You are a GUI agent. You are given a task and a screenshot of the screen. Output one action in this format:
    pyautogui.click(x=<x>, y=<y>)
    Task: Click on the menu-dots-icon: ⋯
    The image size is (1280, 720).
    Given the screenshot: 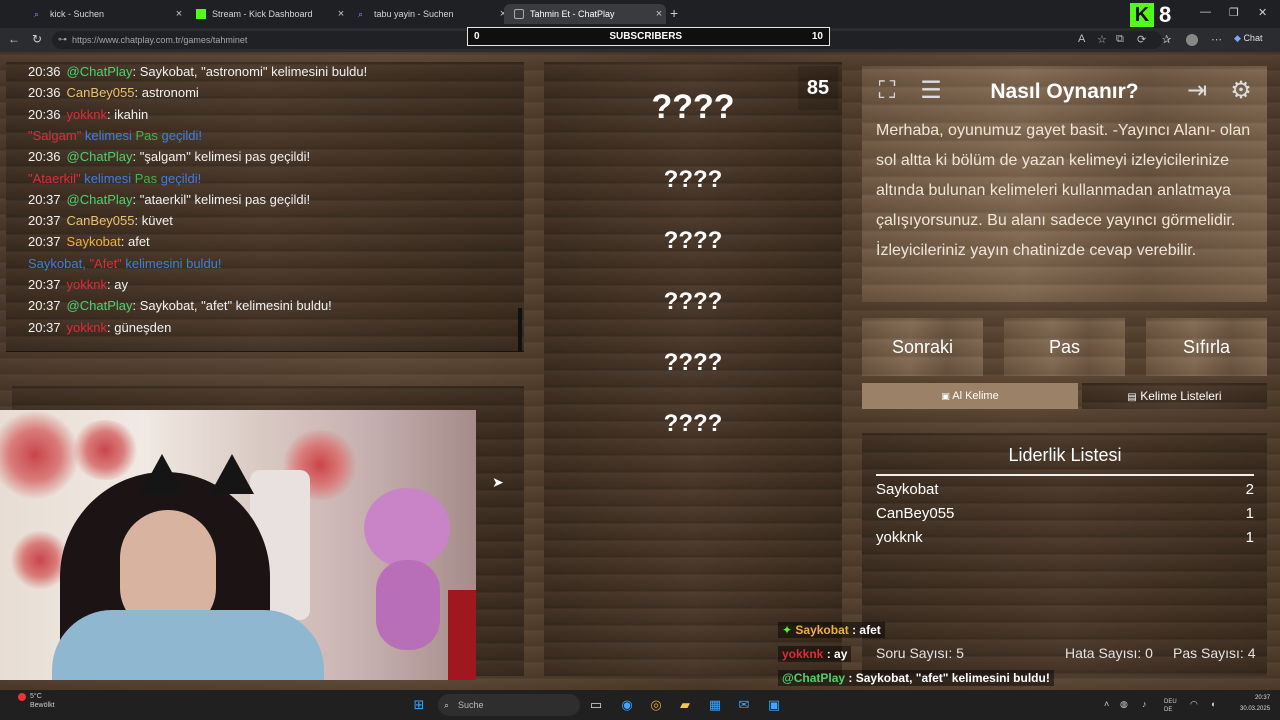 What is the action you would take?
    pyautogui.click(x=1216, y=39)
    